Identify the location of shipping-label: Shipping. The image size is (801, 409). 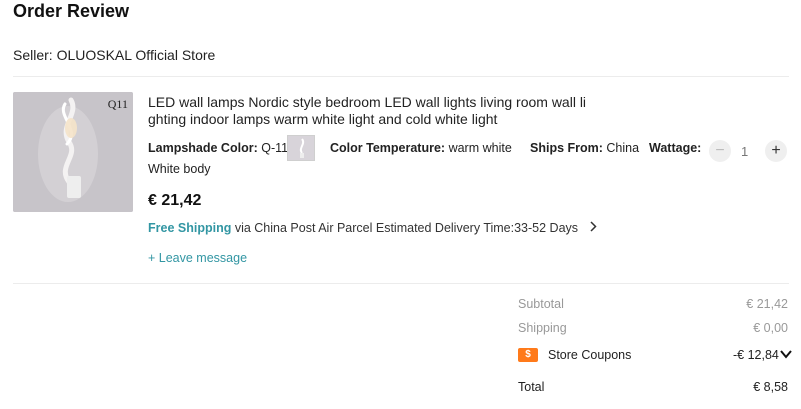
(542, 328).